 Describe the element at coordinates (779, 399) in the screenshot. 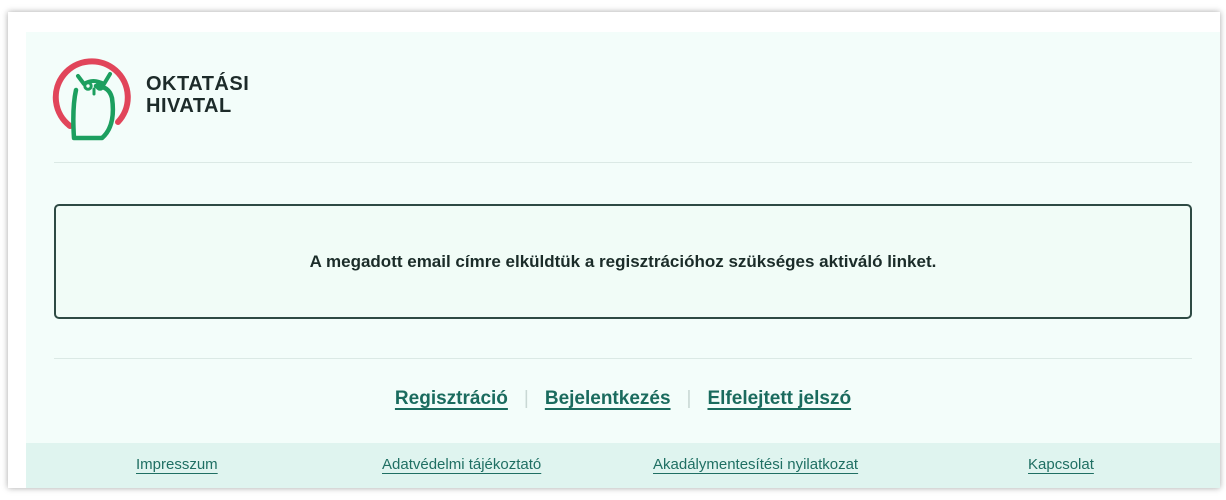

I see `forgot-password-link: Elfelejtett jelszó` at that location.